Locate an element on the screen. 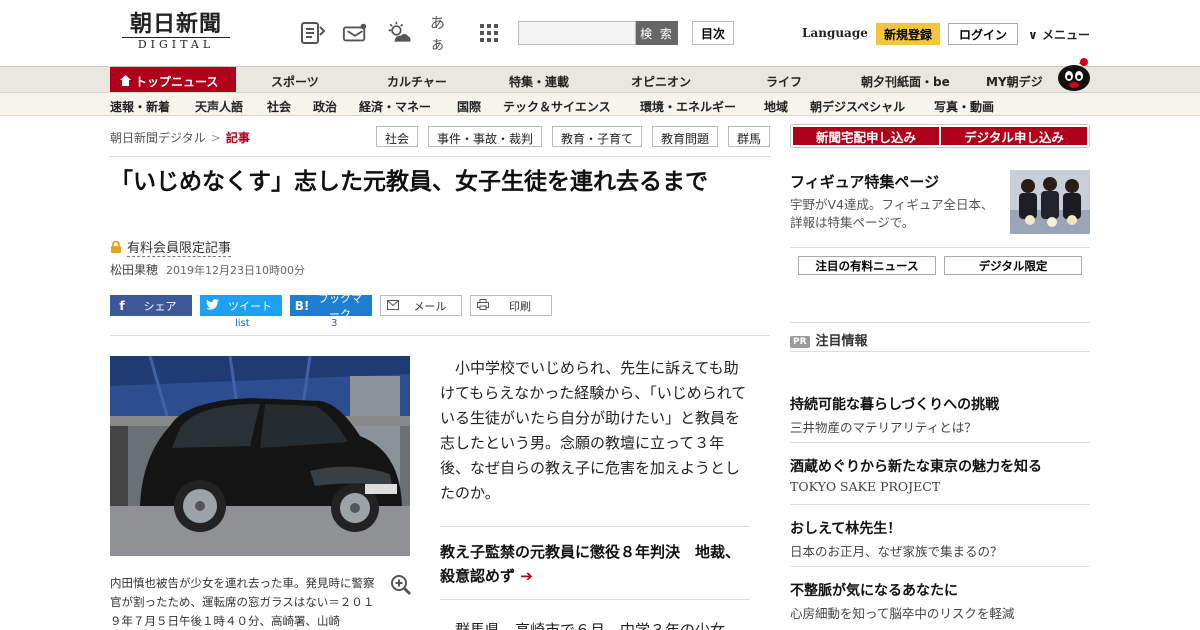 The image size is (1200, 630). tag-incidents: 事件・事故・裁判 is located at coordinates (485, 136).